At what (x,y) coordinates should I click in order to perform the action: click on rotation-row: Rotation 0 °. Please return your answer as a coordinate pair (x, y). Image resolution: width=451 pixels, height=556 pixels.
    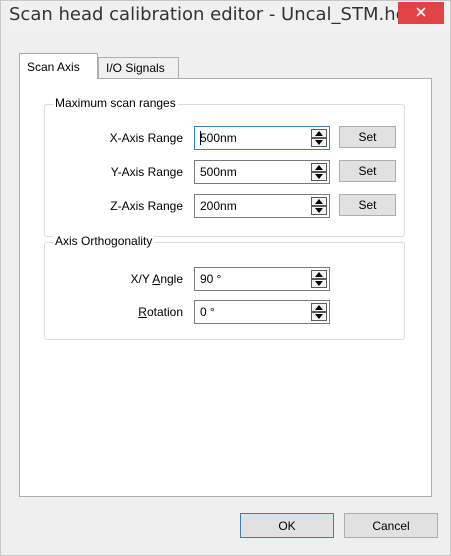
    Looking at the image, I should click on (224, 312).